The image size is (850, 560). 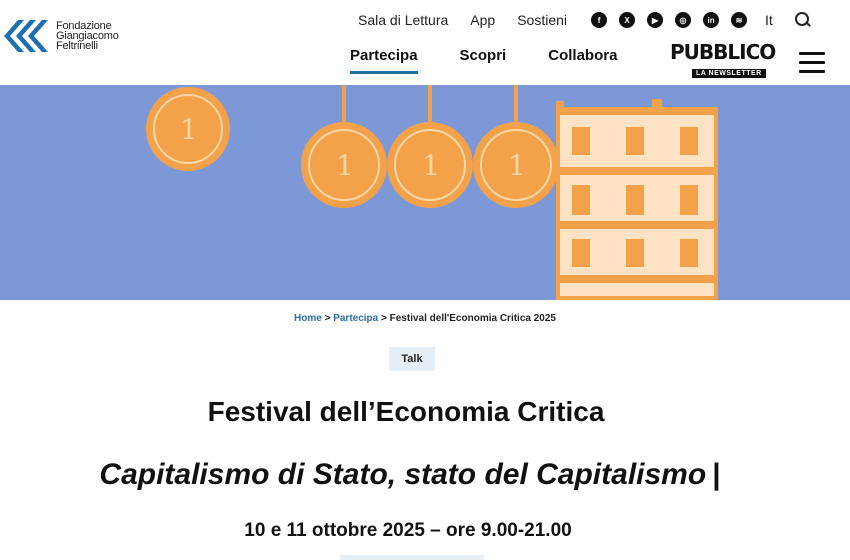 I want to click on coin-4: 1, so click(x=516, y=165).